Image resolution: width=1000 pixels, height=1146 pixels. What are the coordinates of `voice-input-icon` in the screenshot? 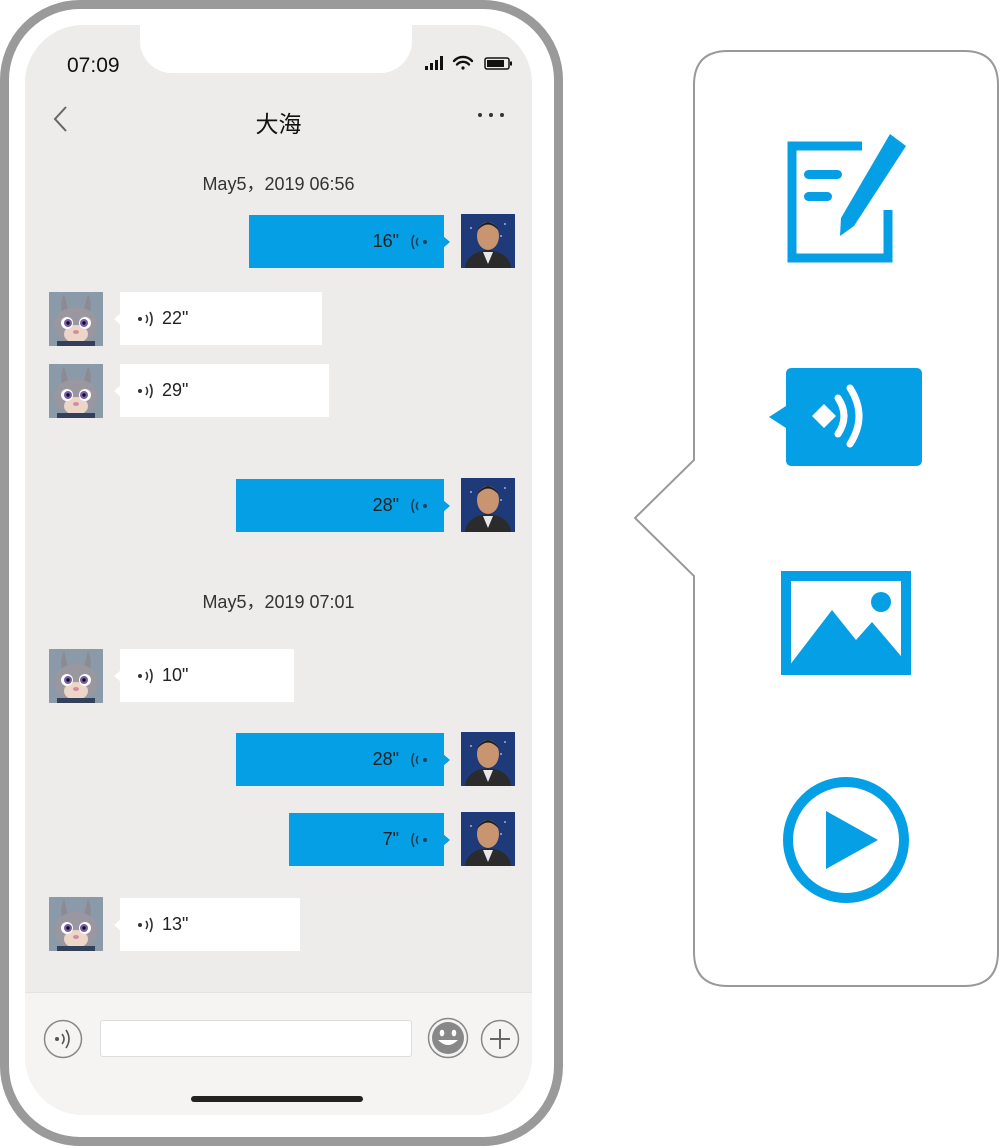 It's located at (63, 1039).